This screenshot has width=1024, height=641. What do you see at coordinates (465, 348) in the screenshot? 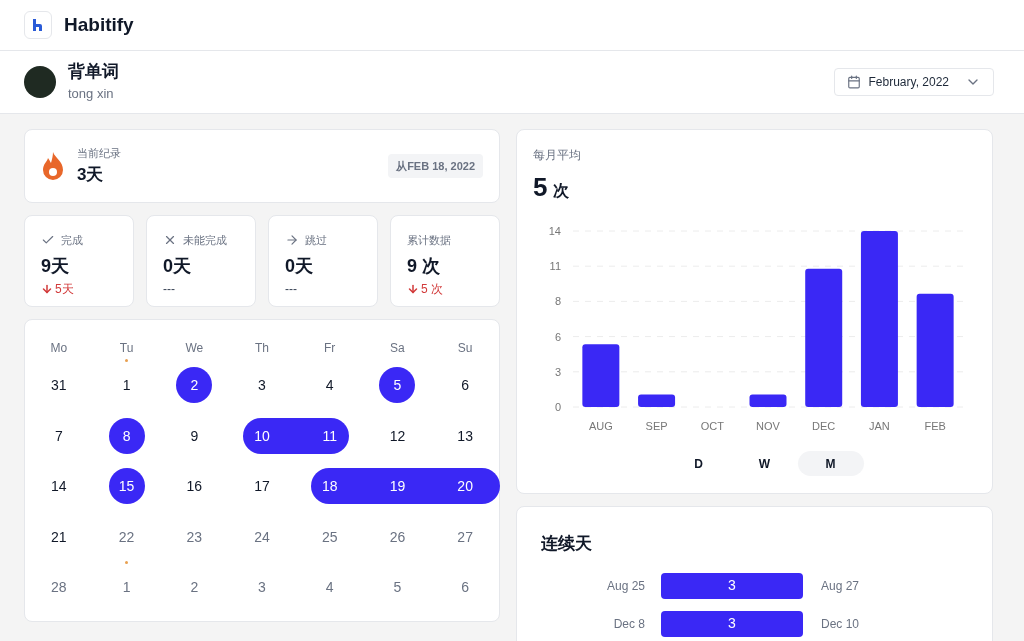
I see `weekday-label: Su` at bounding box center [465, 348].